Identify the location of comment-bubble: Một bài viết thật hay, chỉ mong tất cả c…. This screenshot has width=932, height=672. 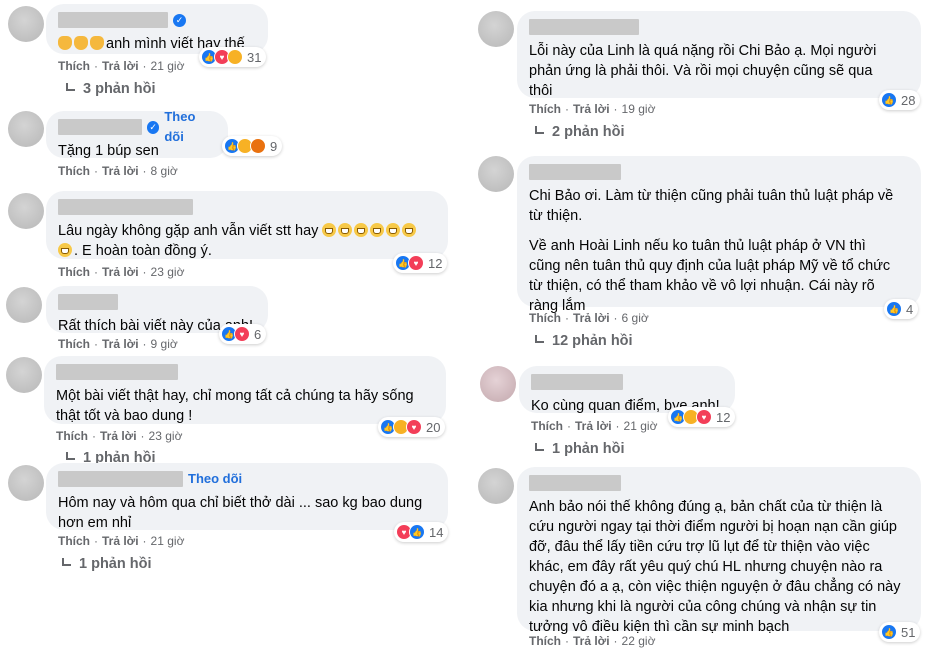
(245, 390).